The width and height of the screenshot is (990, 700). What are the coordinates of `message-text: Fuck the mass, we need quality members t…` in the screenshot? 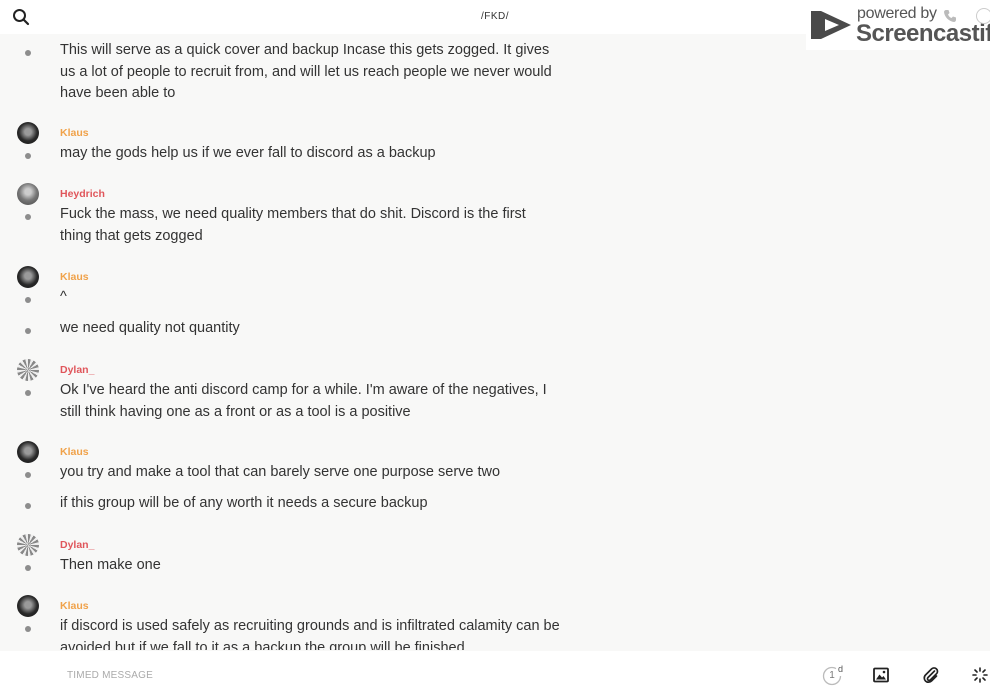 It's located at (293, 225).